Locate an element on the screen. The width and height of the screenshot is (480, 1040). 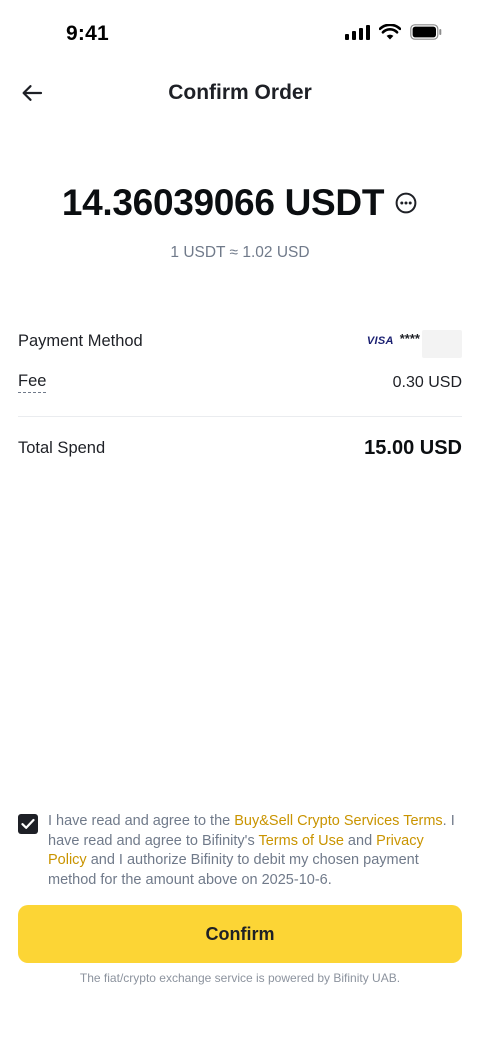
status-icons is located at coordinates (393, 32).